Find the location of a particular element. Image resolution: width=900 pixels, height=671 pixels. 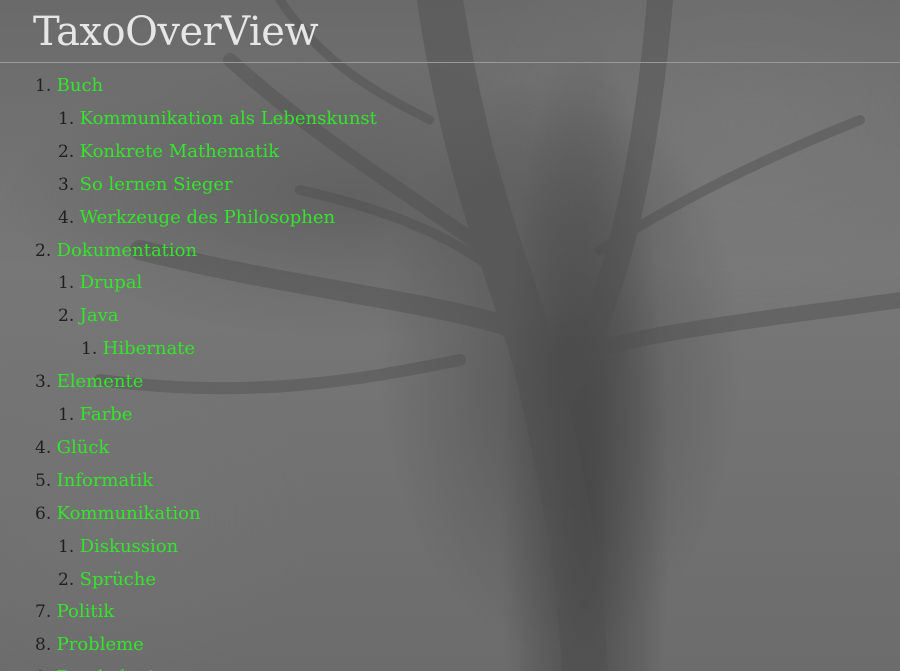

tree-item-depth-0: 2. Dokumentation is located at coordinates (116, 250).